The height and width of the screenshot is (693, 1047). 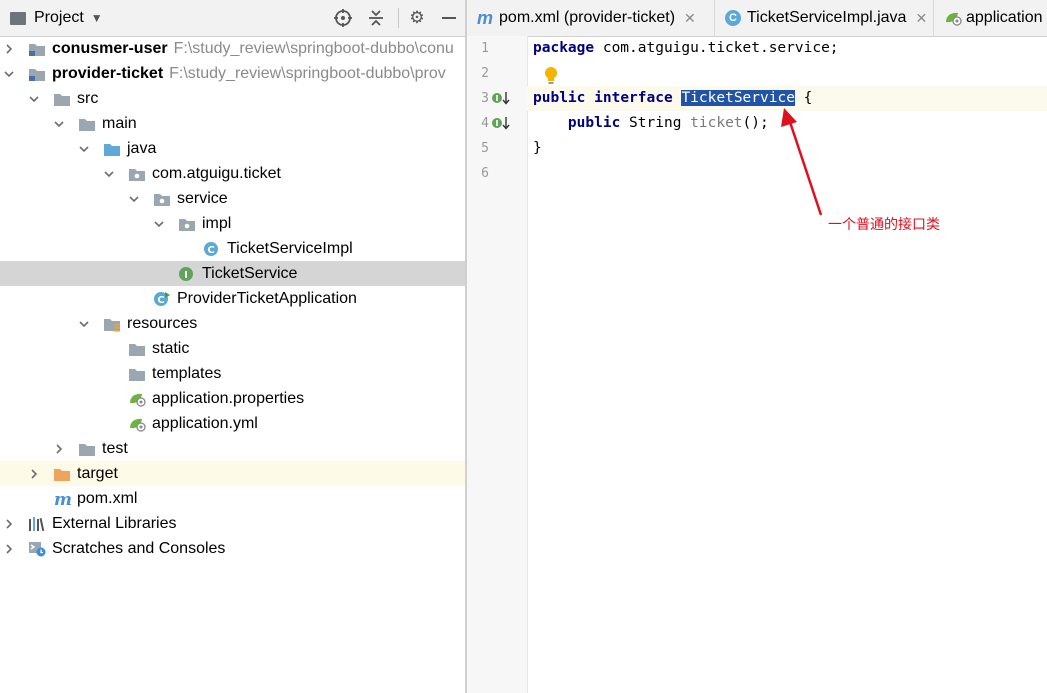 What do you see at coordinates (112, 149) in the screenshot?
I see `source-folder-icon` at bounding box center [112, 149].